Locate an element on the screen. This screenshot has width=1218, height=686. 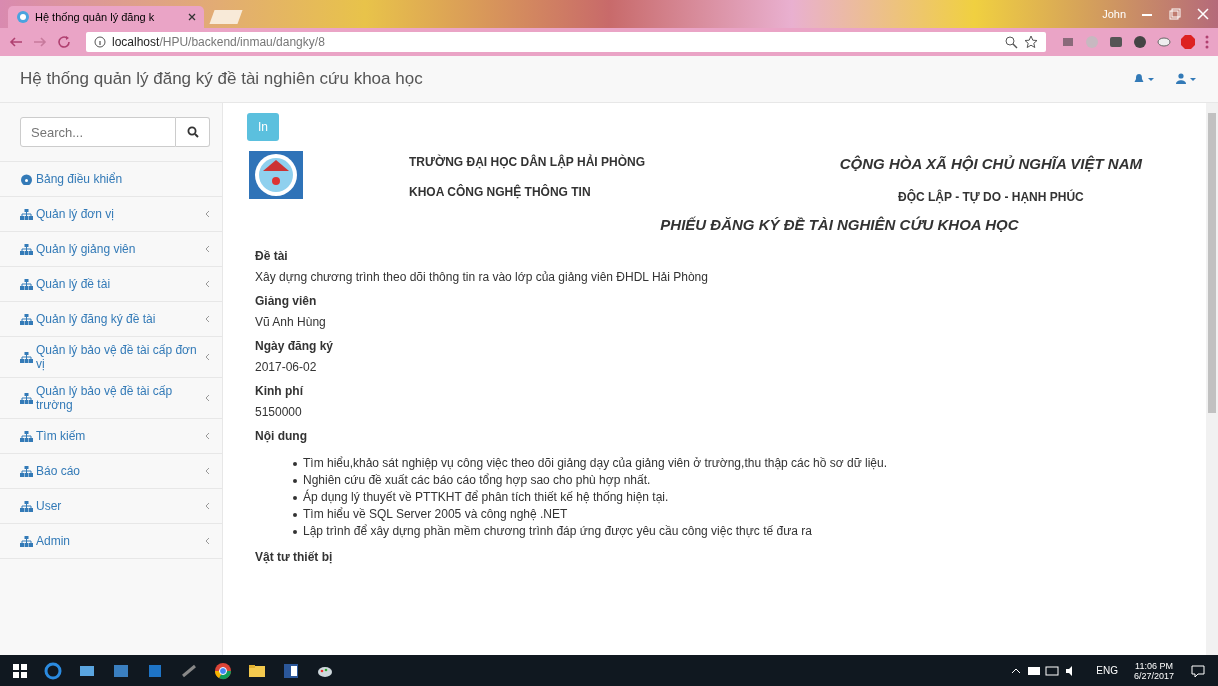
sidebar-item: Quản lý giảng viên is located at coordinates (111, 249).